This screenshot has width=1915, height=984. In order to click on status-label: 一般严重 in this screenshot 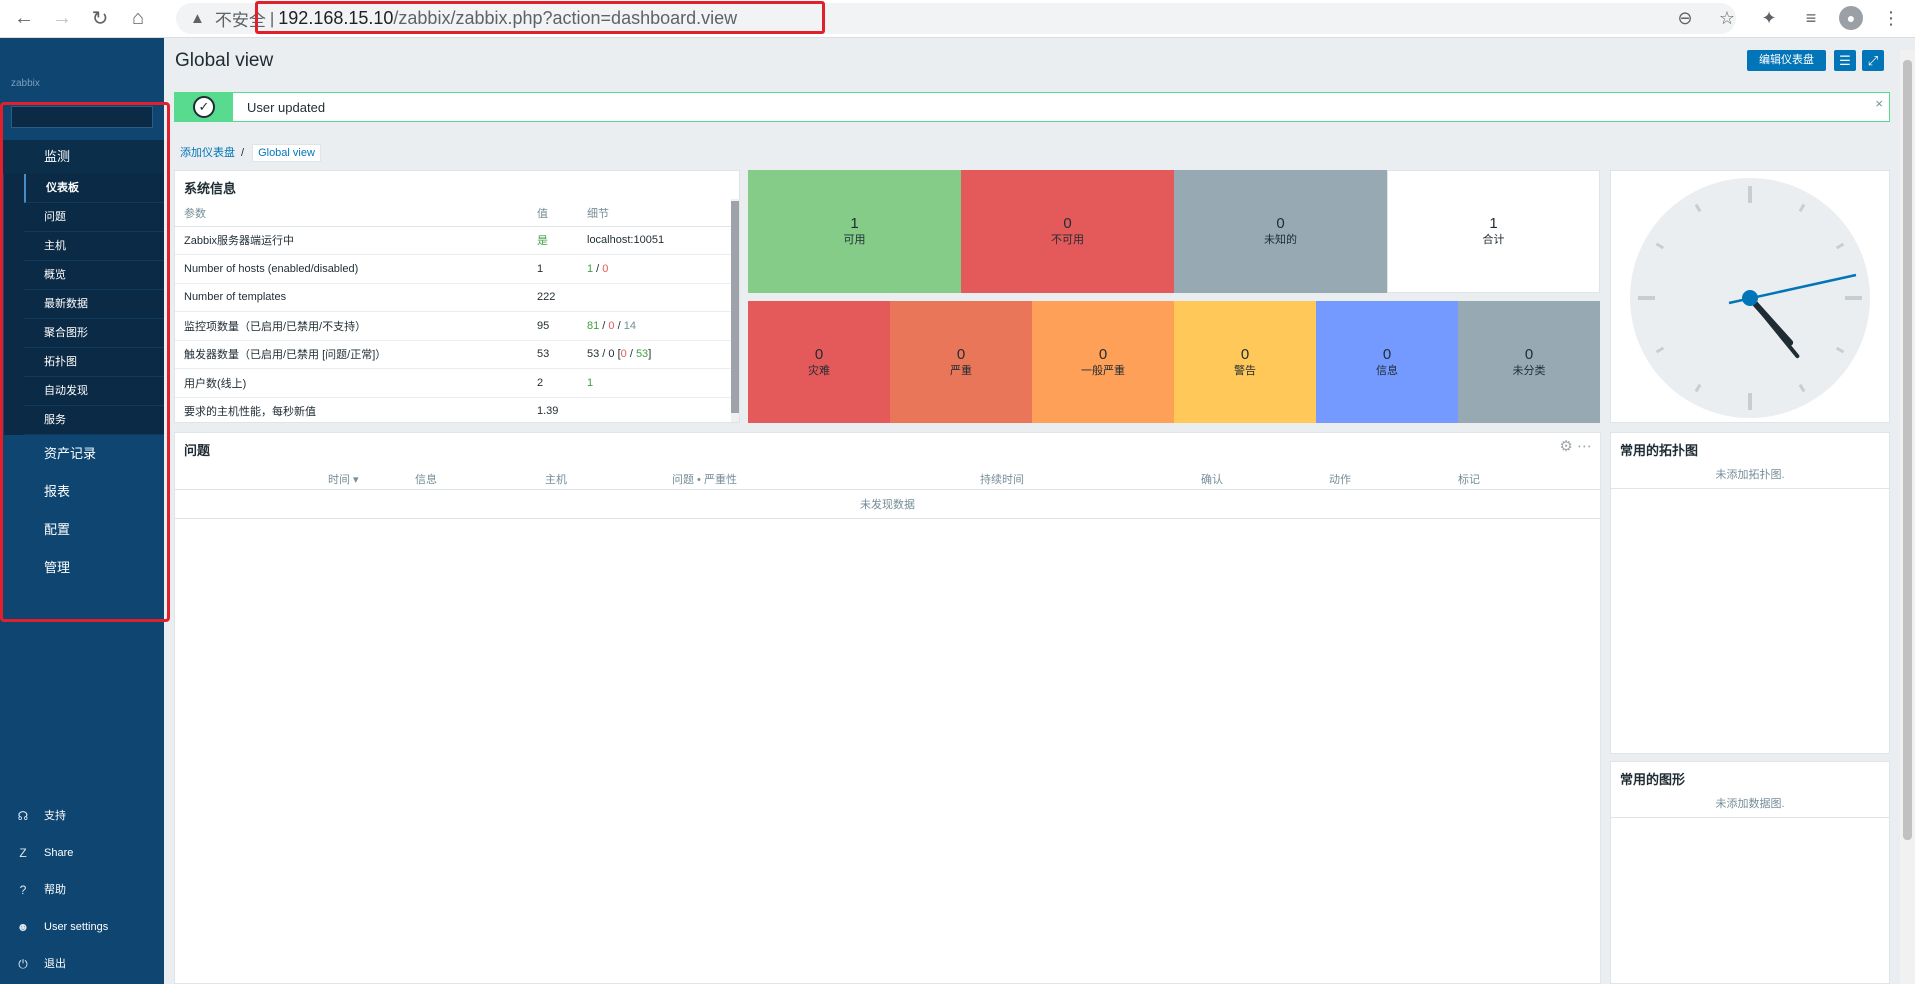, I will do `click(1103, 370)`.